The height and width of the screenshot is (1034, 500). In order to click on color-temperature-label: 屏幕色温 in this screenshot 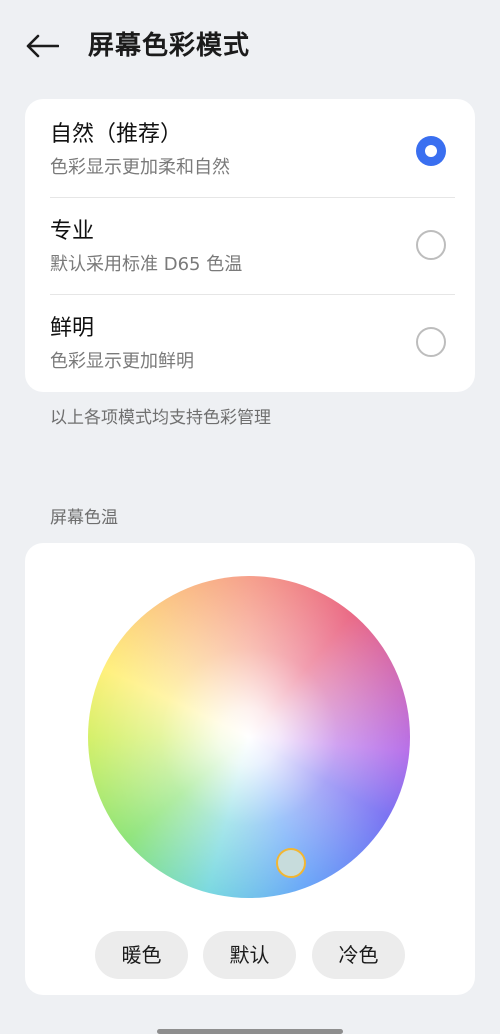, I will do `click(84, 518)`.